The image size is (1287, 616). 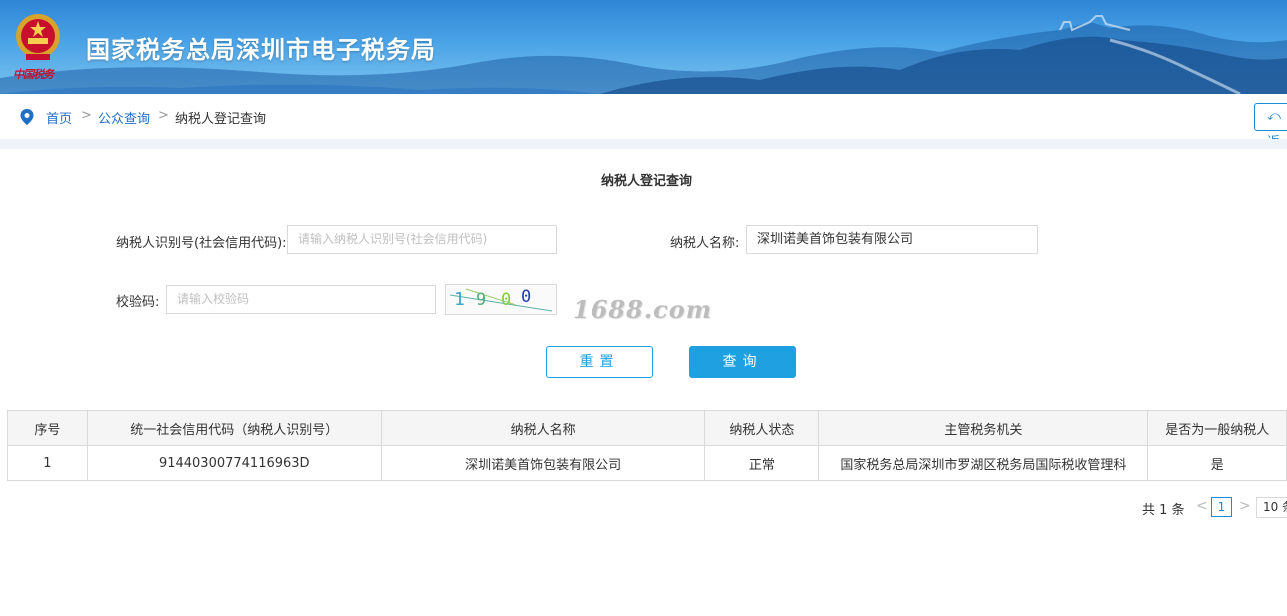 What do you see at coordinates (543, 463) in the screenshot?
I see `cell-taxpayer-name: 深圳诺美首饰包装有限公司` at bounding box center [543, 463].